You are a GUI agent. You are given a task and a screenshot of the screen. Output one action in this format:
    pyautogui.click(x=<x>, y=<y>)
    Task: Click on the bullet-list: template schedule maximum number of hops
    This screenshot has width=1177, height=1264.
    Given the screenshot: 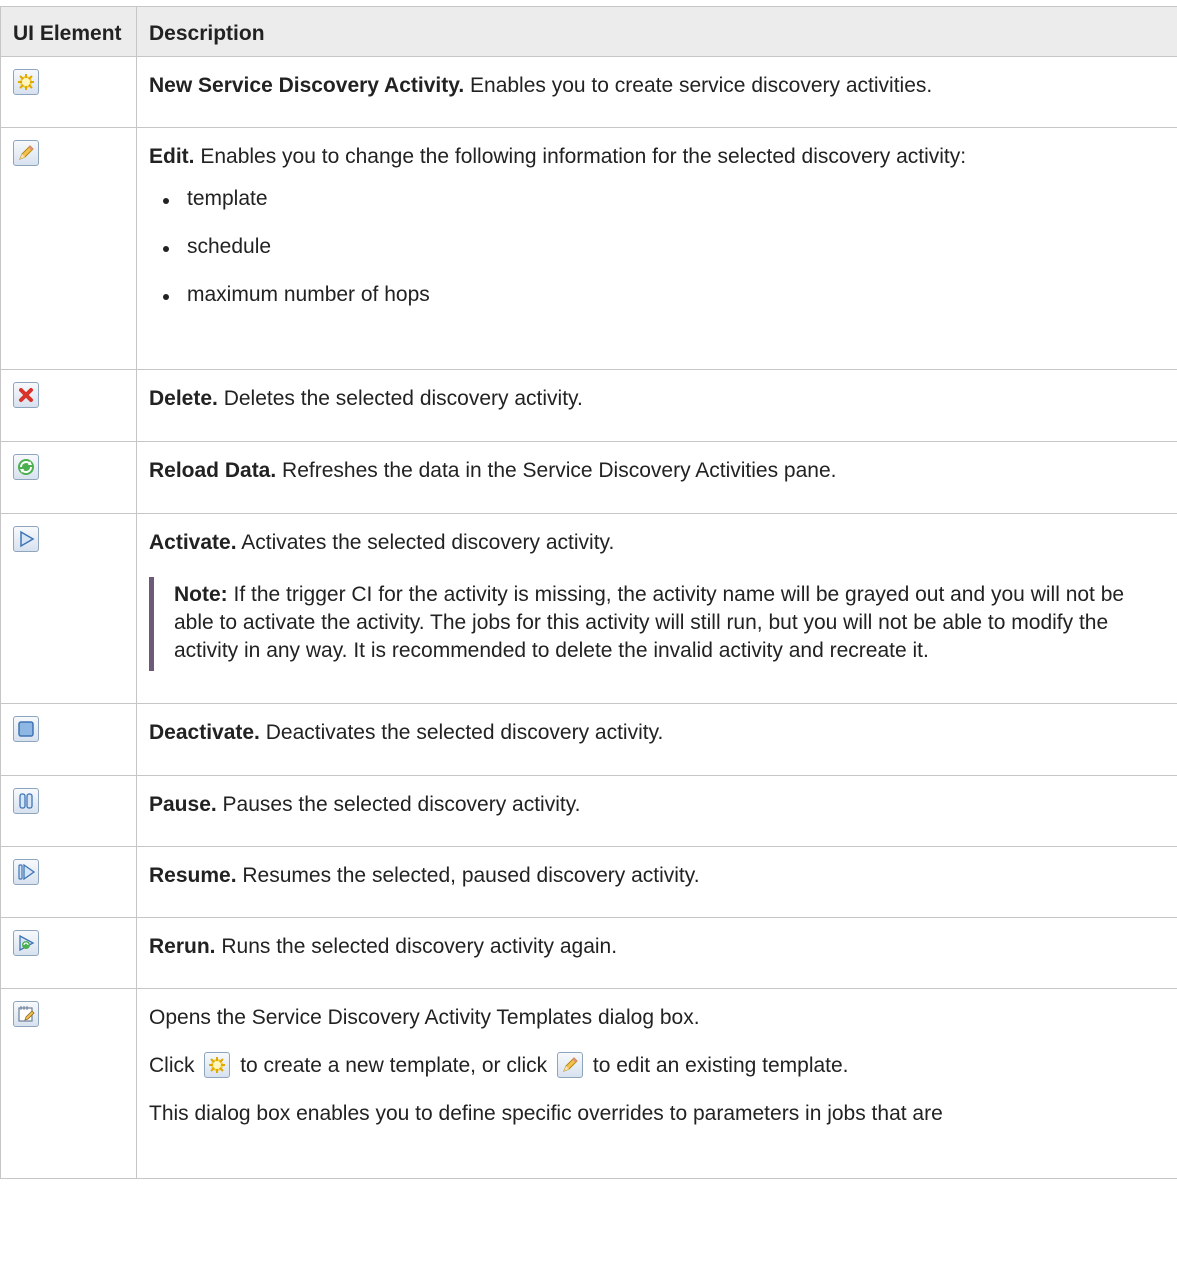 What is the action you would take?
    pyautogui.click(x=657, y=247)
    